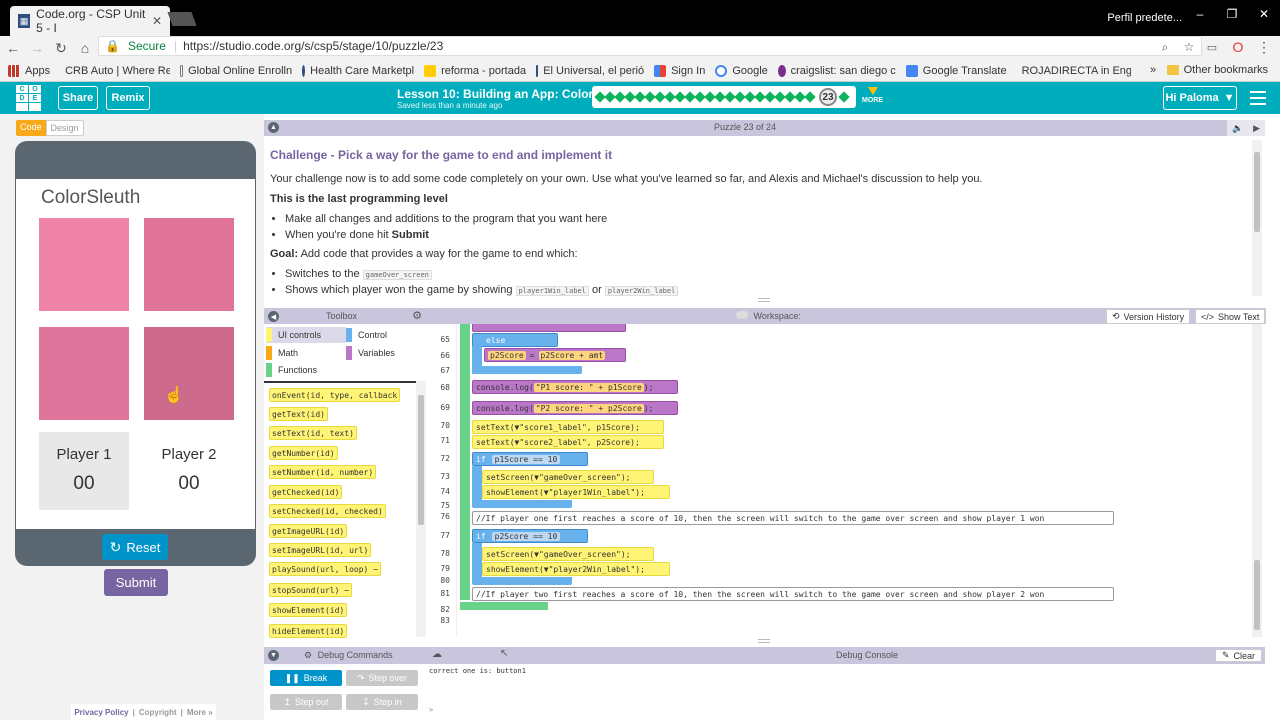  Describe the element at coordinates (308, 610) in the screenshot. I see `toolbox-block: showElement(id)` at that location.